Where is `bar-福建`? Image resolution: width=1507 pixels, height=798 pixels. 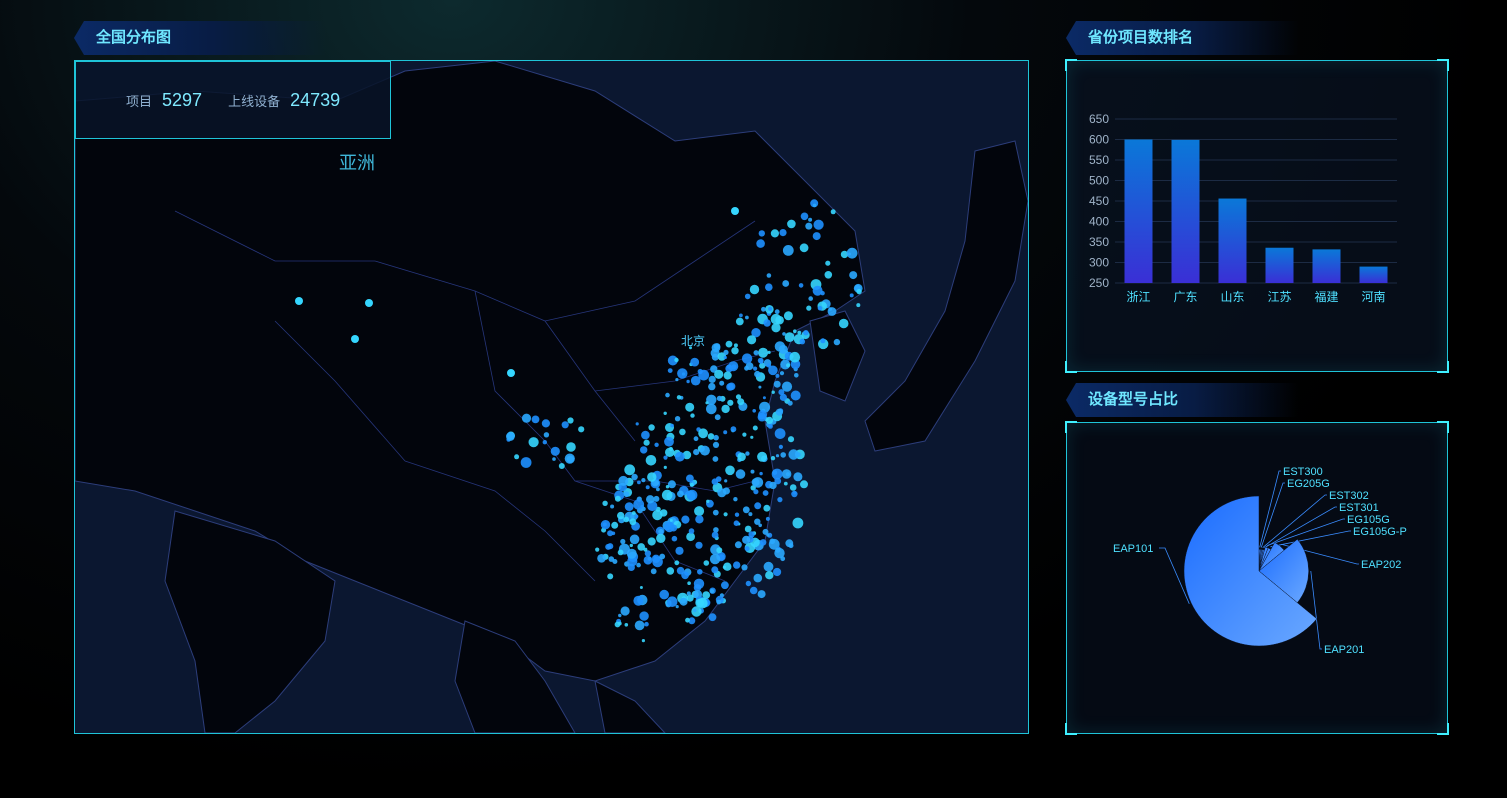
bar-福建 is located at coordinates (1326, 266).